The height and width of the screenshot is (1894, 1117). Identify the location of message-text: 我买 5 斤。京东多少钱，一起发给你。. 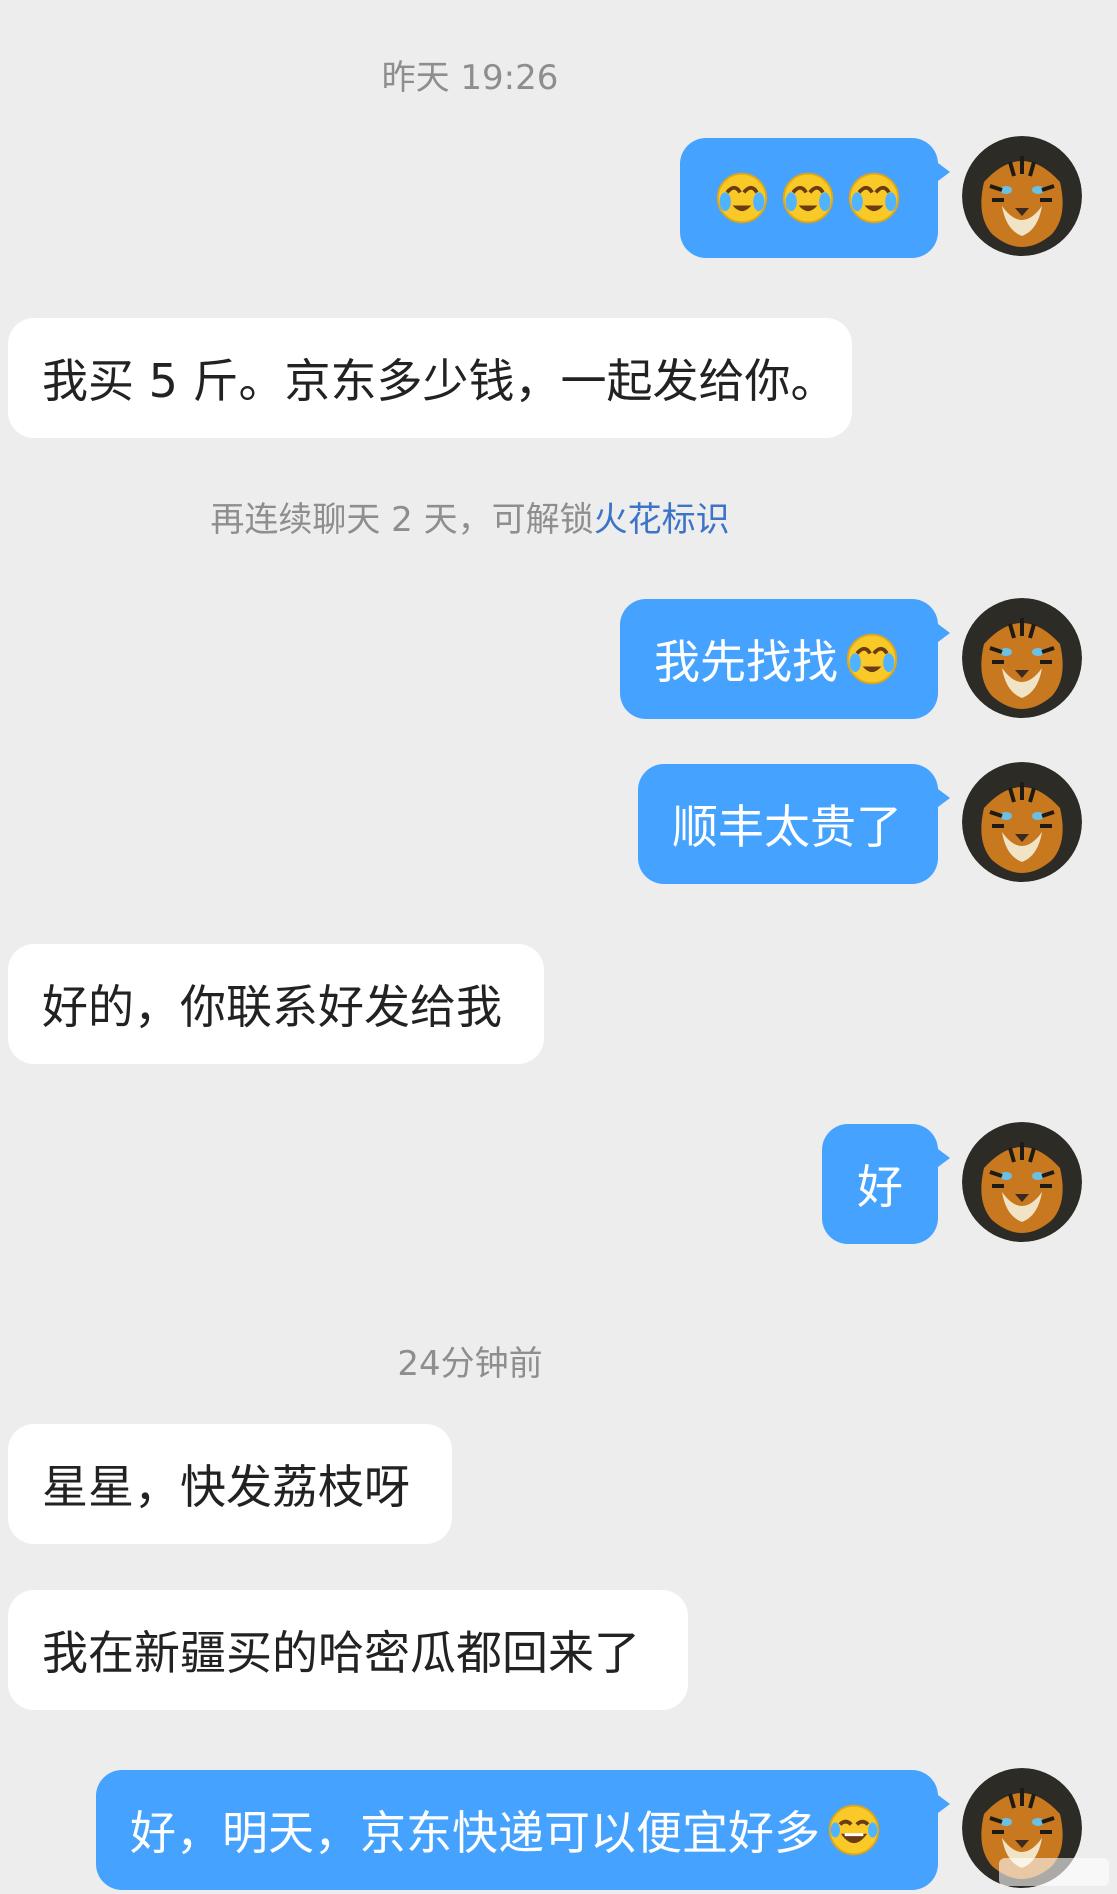
(439, 381).